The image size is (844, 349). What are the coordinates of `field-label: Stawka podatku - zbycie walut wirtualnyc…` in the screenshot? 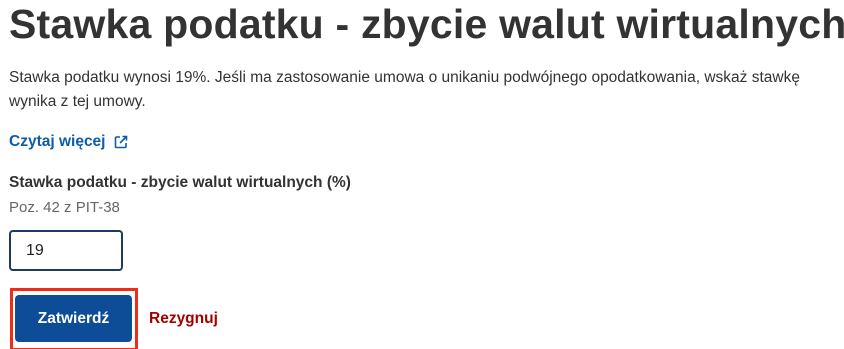 It's located at (180, 182).